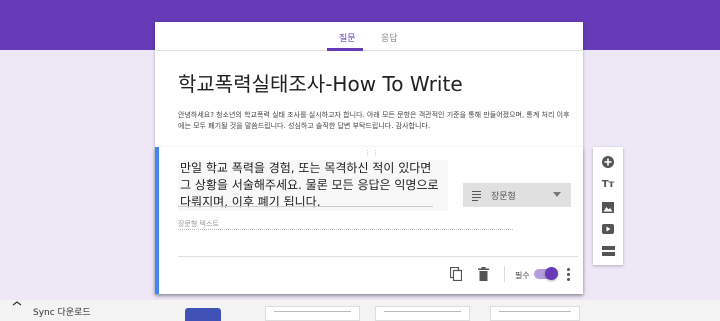  Describe the element at coordinates (347, 37) in the screenshot. I see `tab-questions: 질문` at that location.